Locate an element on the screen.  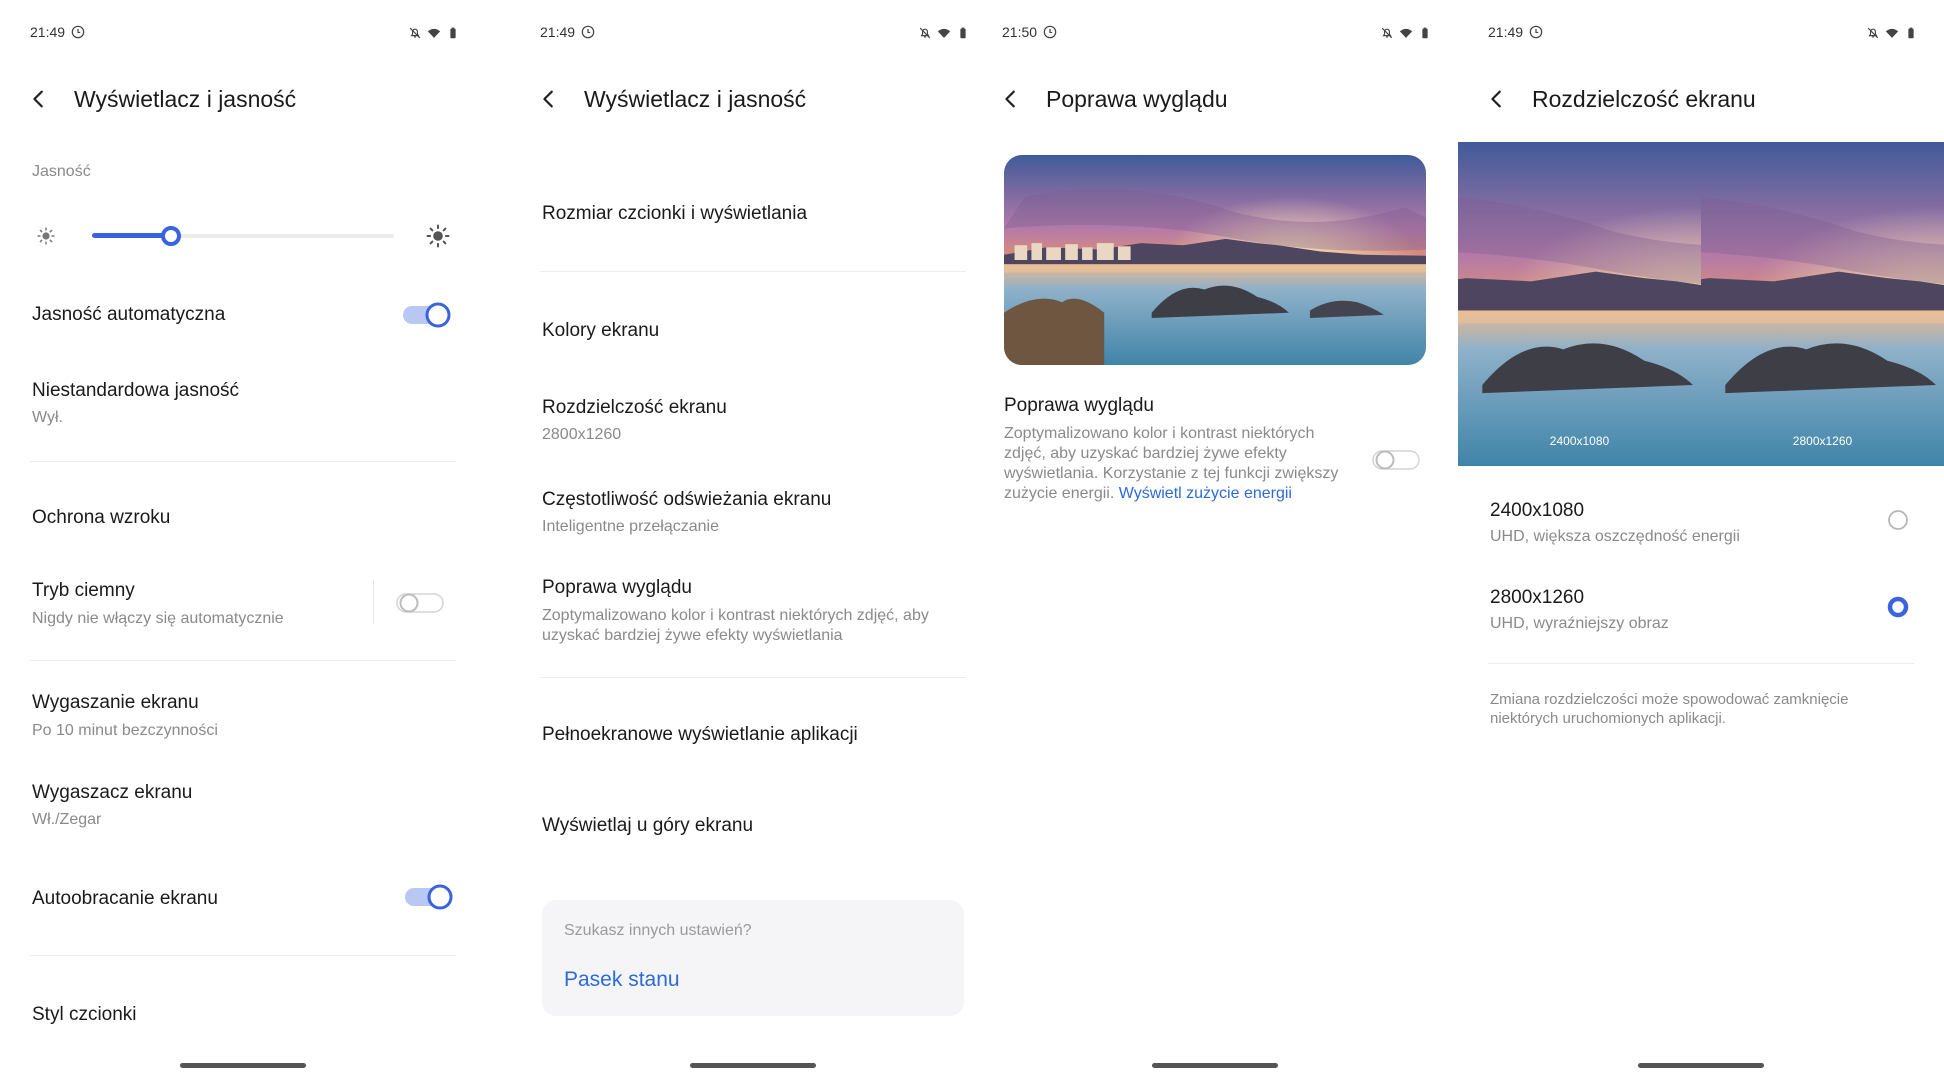
sun-small-icon is located at coordinates (46, 236).